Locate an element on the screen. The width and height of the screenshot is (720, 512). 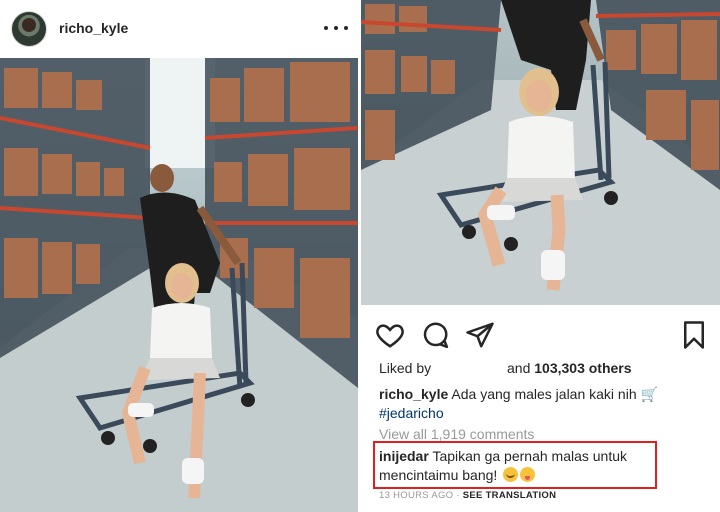
paper-plane-icon is located at coordinates (480, 335).